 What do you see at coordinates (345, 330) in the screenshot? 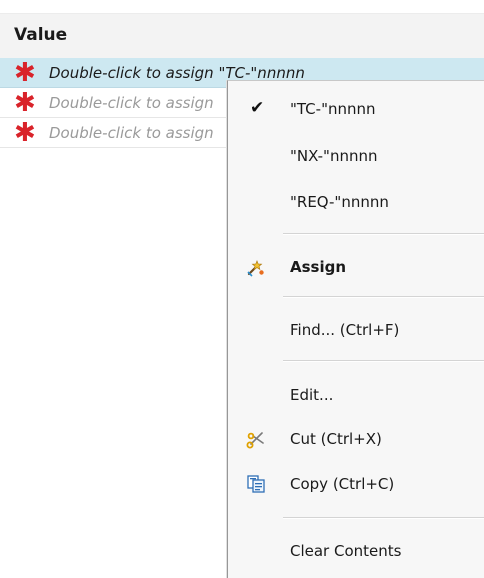
I see `menu-item-label: Find... (Ctrl+F)` at bounding box center [345, 330].